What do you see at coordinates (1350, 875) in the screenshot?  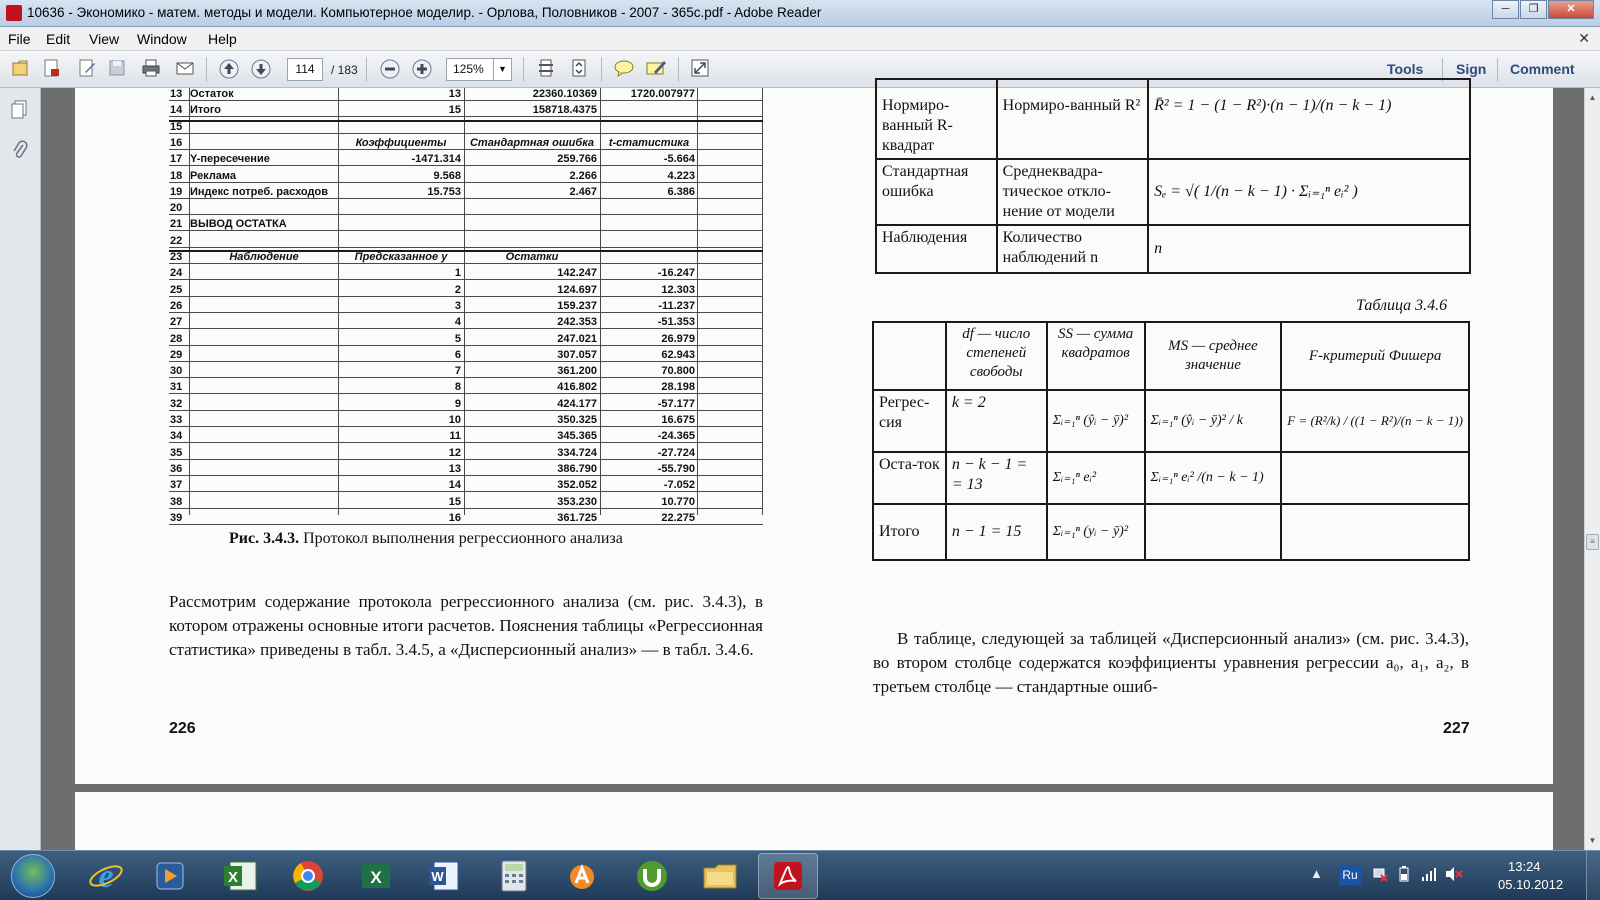 I see `language-indicator: Ru` at bounding box center [1350, 875].